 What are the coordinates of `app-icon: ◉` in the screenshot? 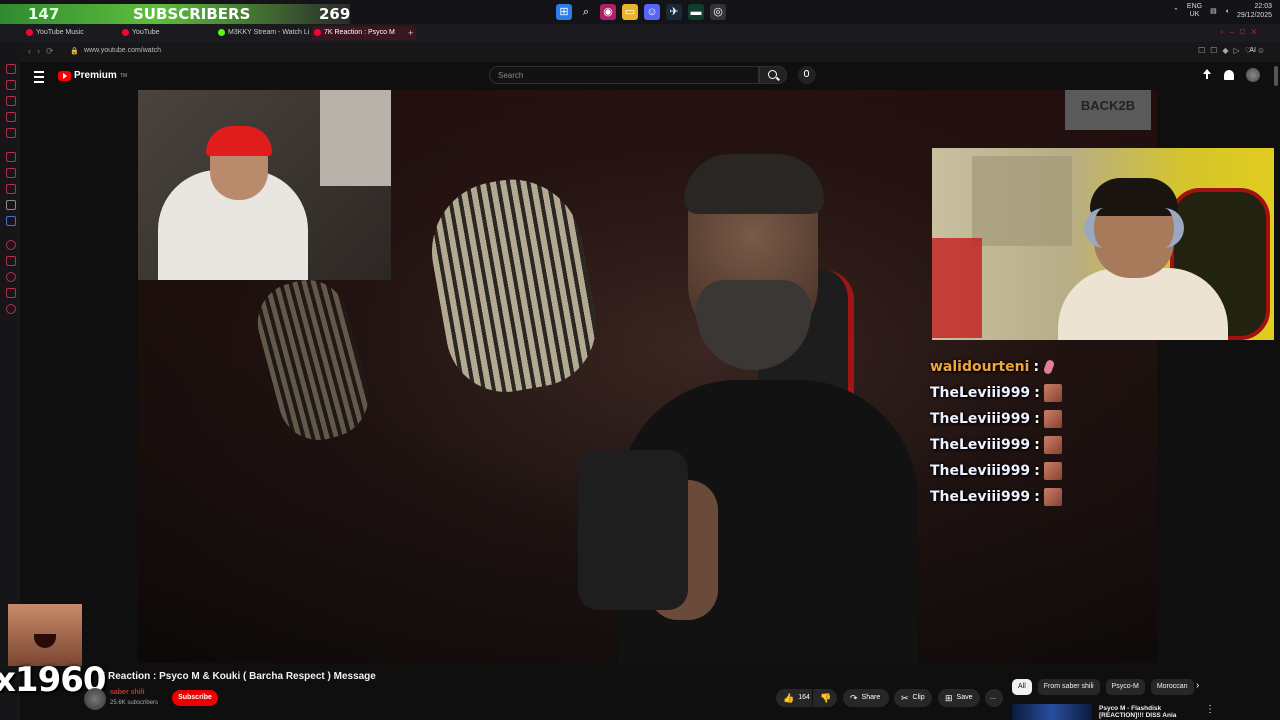 It's located at (608, 12).